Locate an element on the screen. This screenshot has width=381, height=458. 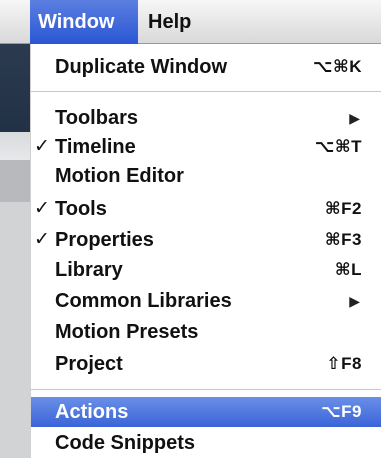
menu-item-label: Timeline is located at coordinates (95, 147).